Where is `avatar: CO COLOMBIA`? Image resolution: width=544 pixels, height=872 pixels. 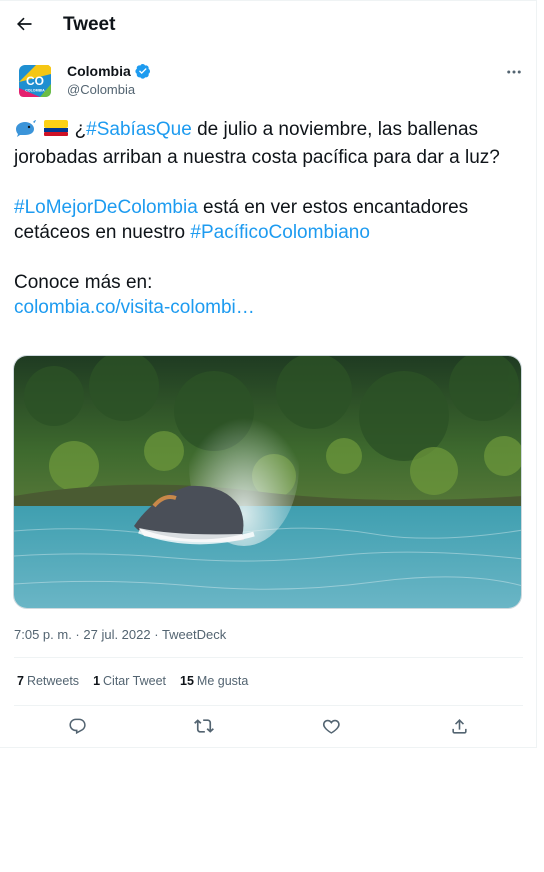
avatar: CO COLOMBIA is located at coordinates (35, 81).